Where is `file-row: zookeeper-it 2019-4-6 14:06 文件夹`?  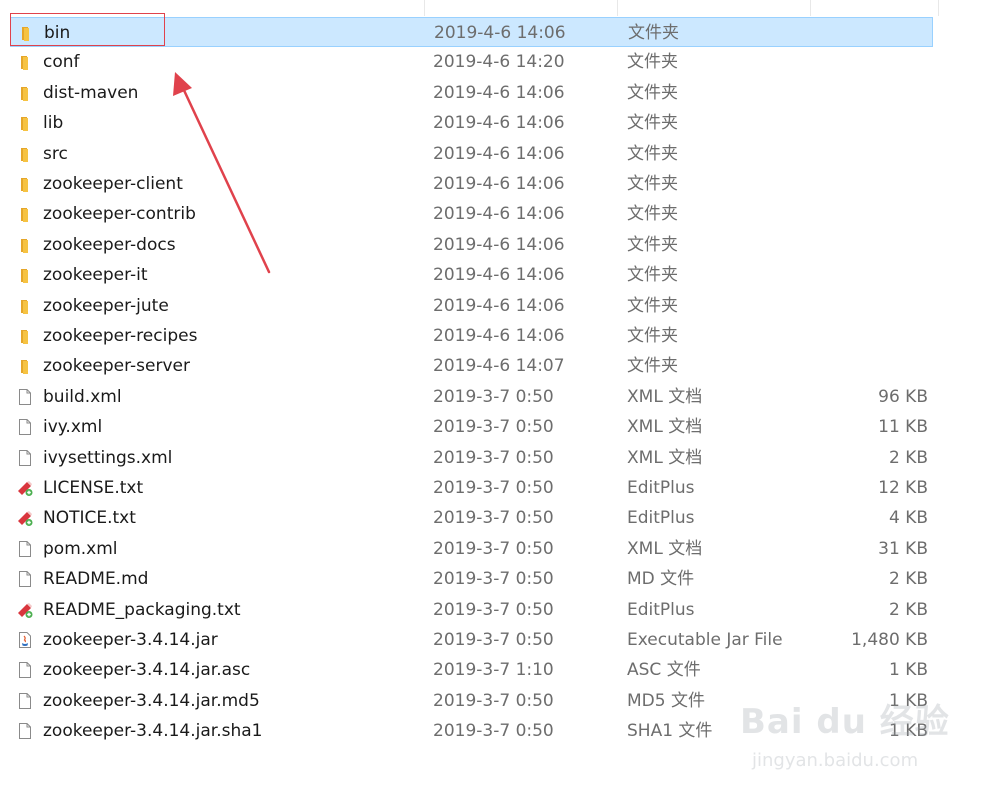
file-row: zookeeper-it 2019-4-6 14:06 文件夹 is located at coordinates (471, 275).